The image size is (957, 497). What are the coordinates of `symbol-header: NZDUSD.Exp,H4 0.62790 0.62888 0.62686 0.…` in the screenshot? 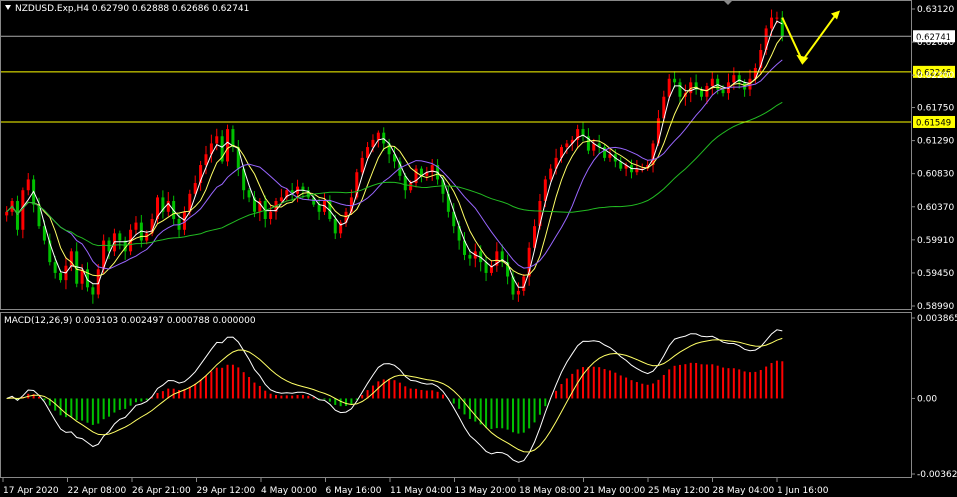 It's located at (132, 9).